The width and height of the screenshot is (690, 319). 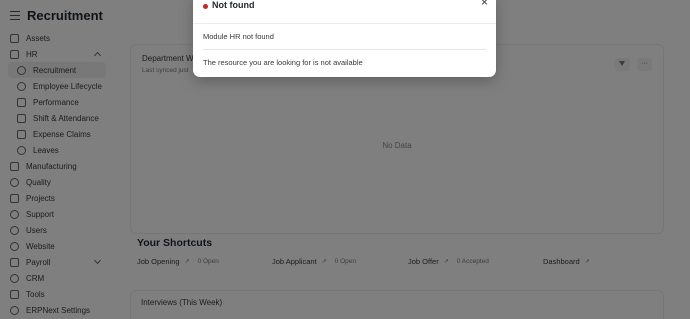 I want to click on dialog-message: Module HR not found, so click(x=238, y=36).